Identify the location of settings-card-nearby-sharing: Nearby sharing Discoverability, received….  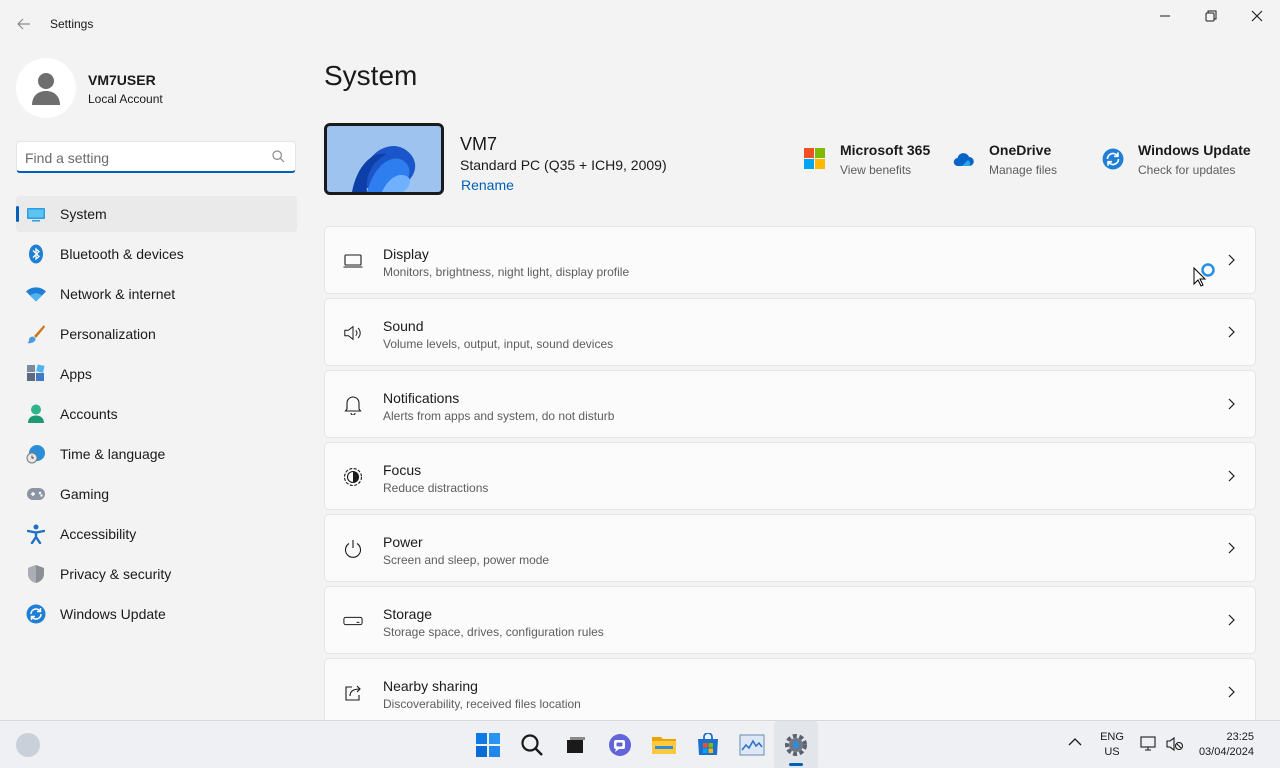
(790, 692).